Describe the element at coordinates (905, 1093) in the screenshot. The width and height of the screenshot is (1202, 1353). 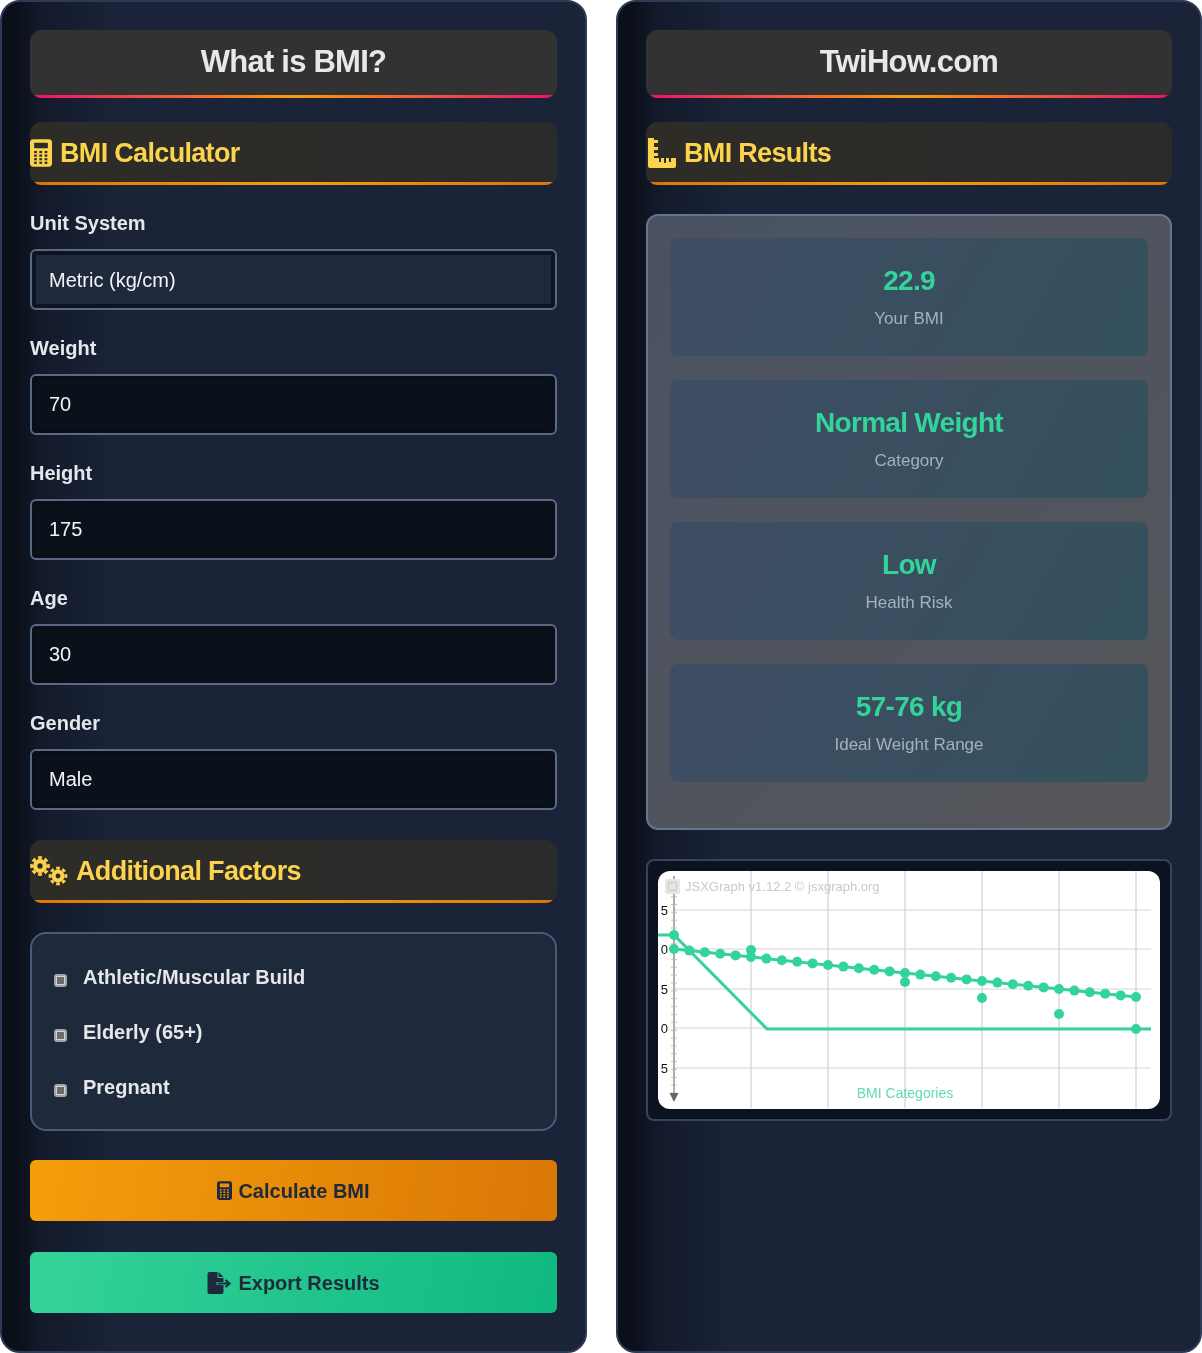
I see `chart-caption: BMI Categories` at that location.